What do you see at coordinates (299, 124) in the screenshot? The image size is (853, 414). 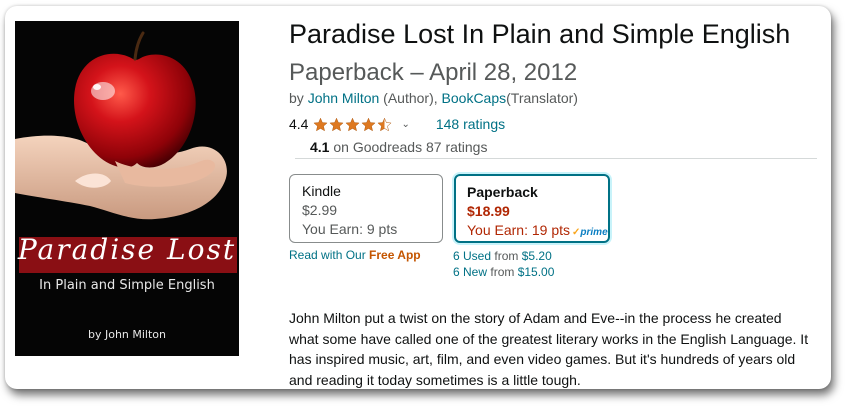 I see `rating-value: 4.4` at bounding box center [299, 124].